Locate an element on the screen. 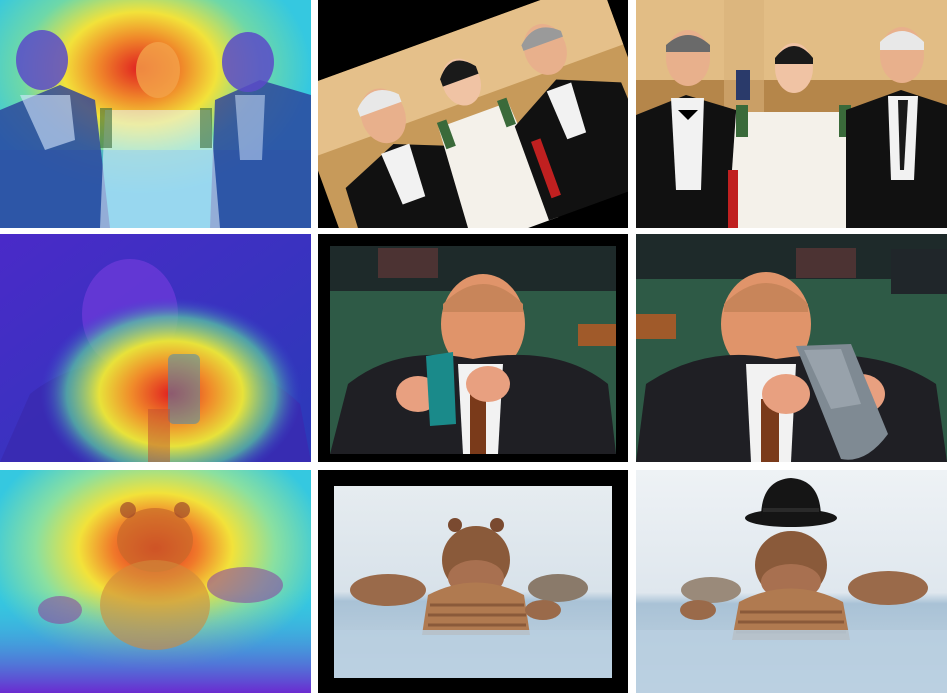 Image resolution: width=948 pixels, height=695 pixels. gala-edited-image is located at coordinates (791, 114).